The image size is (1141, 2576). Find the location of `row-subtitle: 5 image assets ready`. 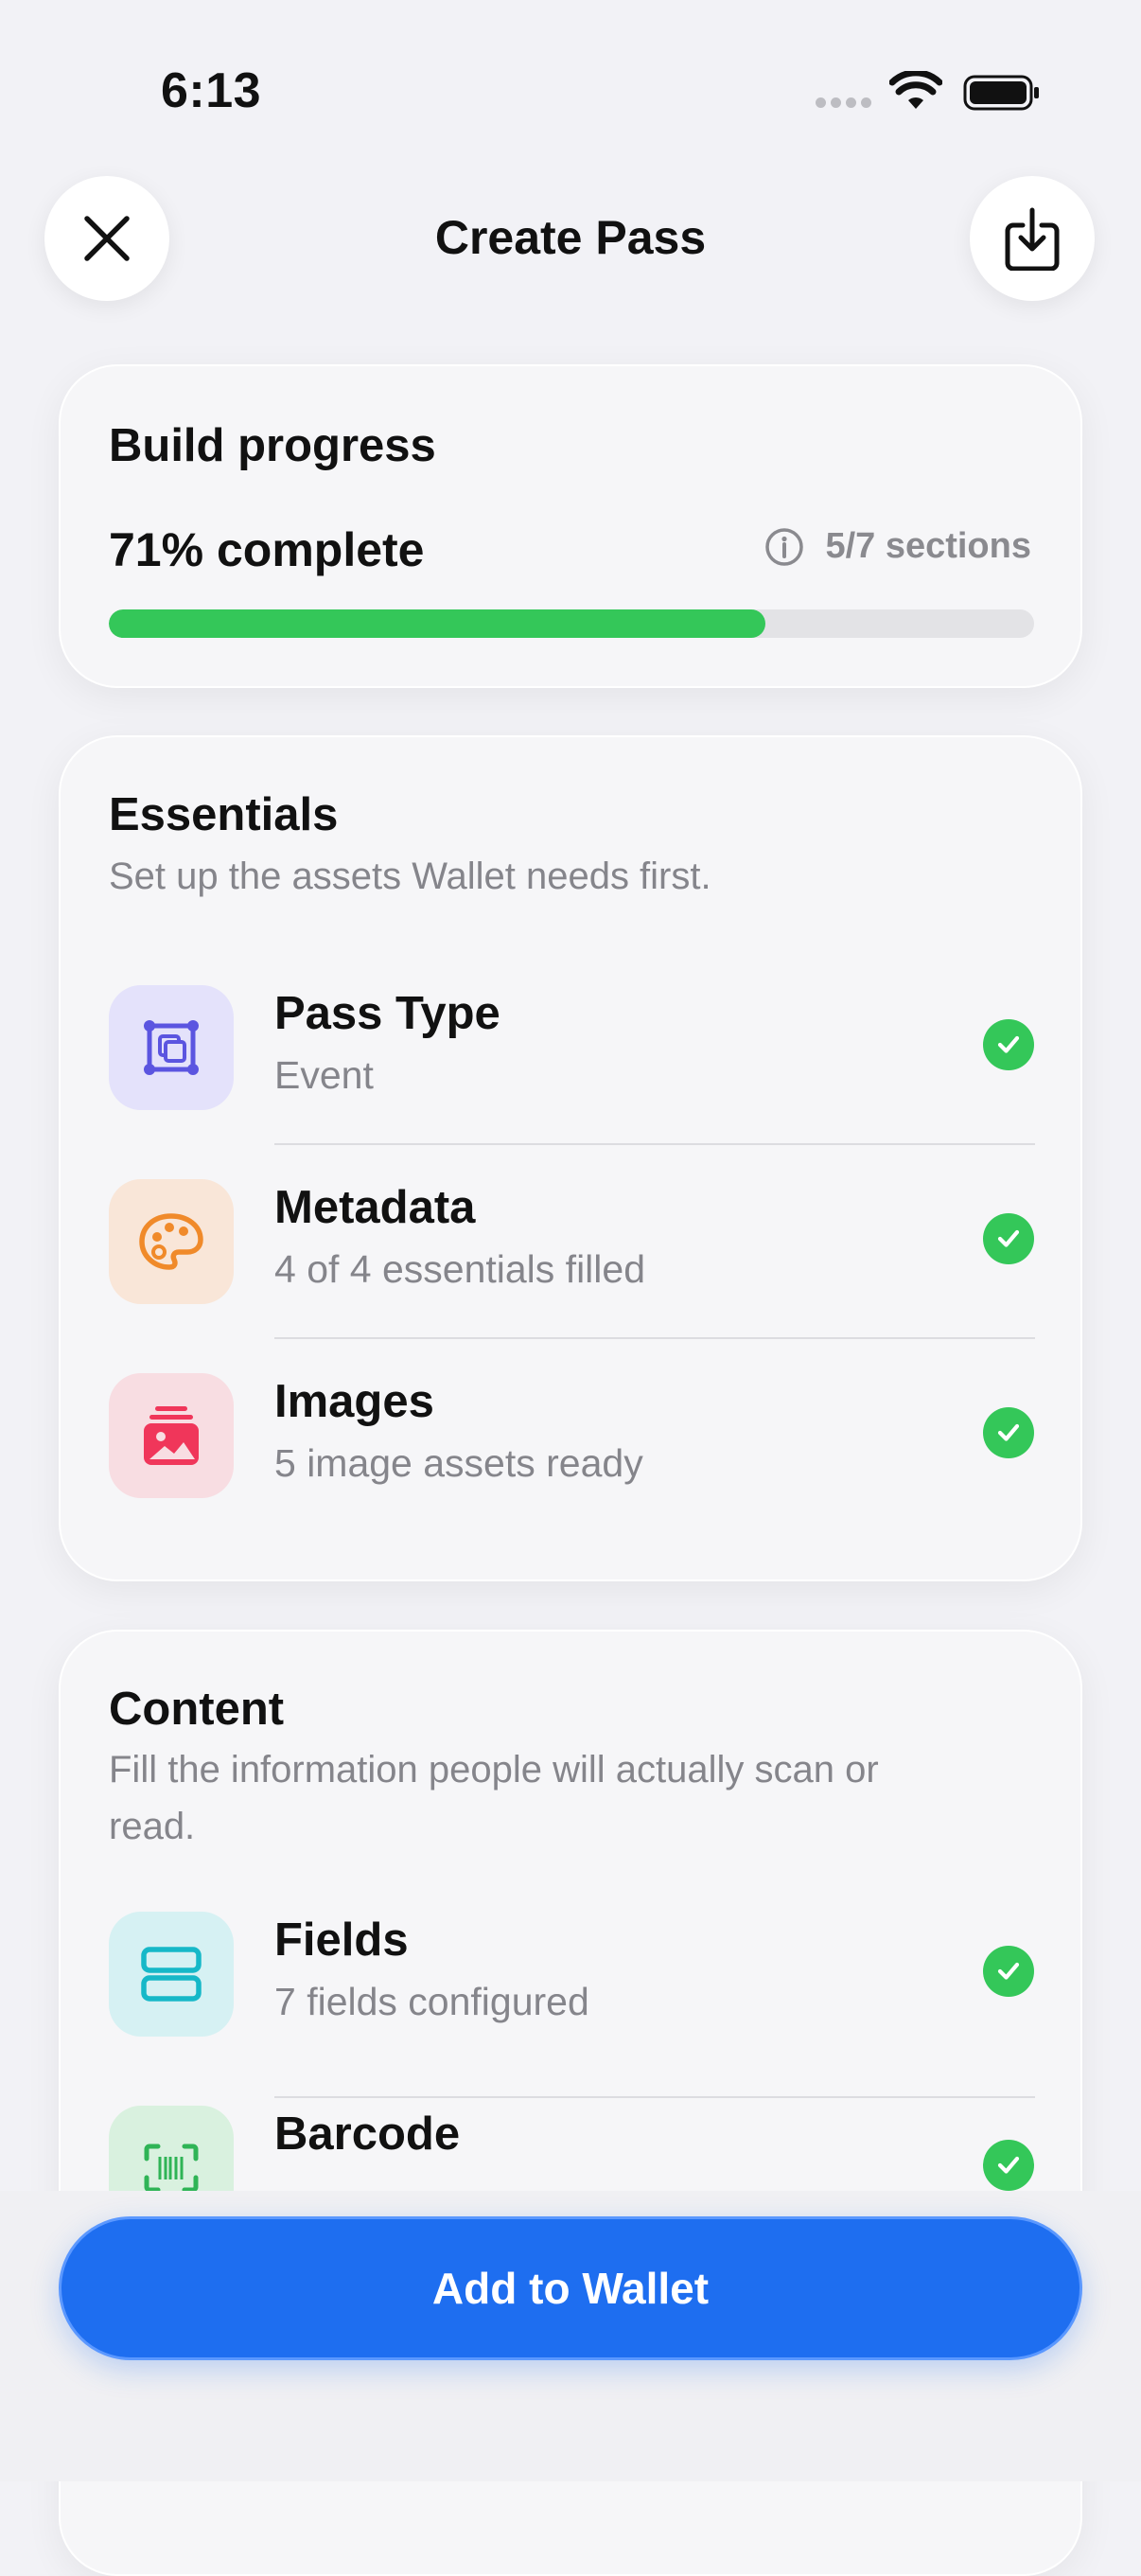

row-subtitle: 5 image assets ready is located at coordinates (458, 1463).